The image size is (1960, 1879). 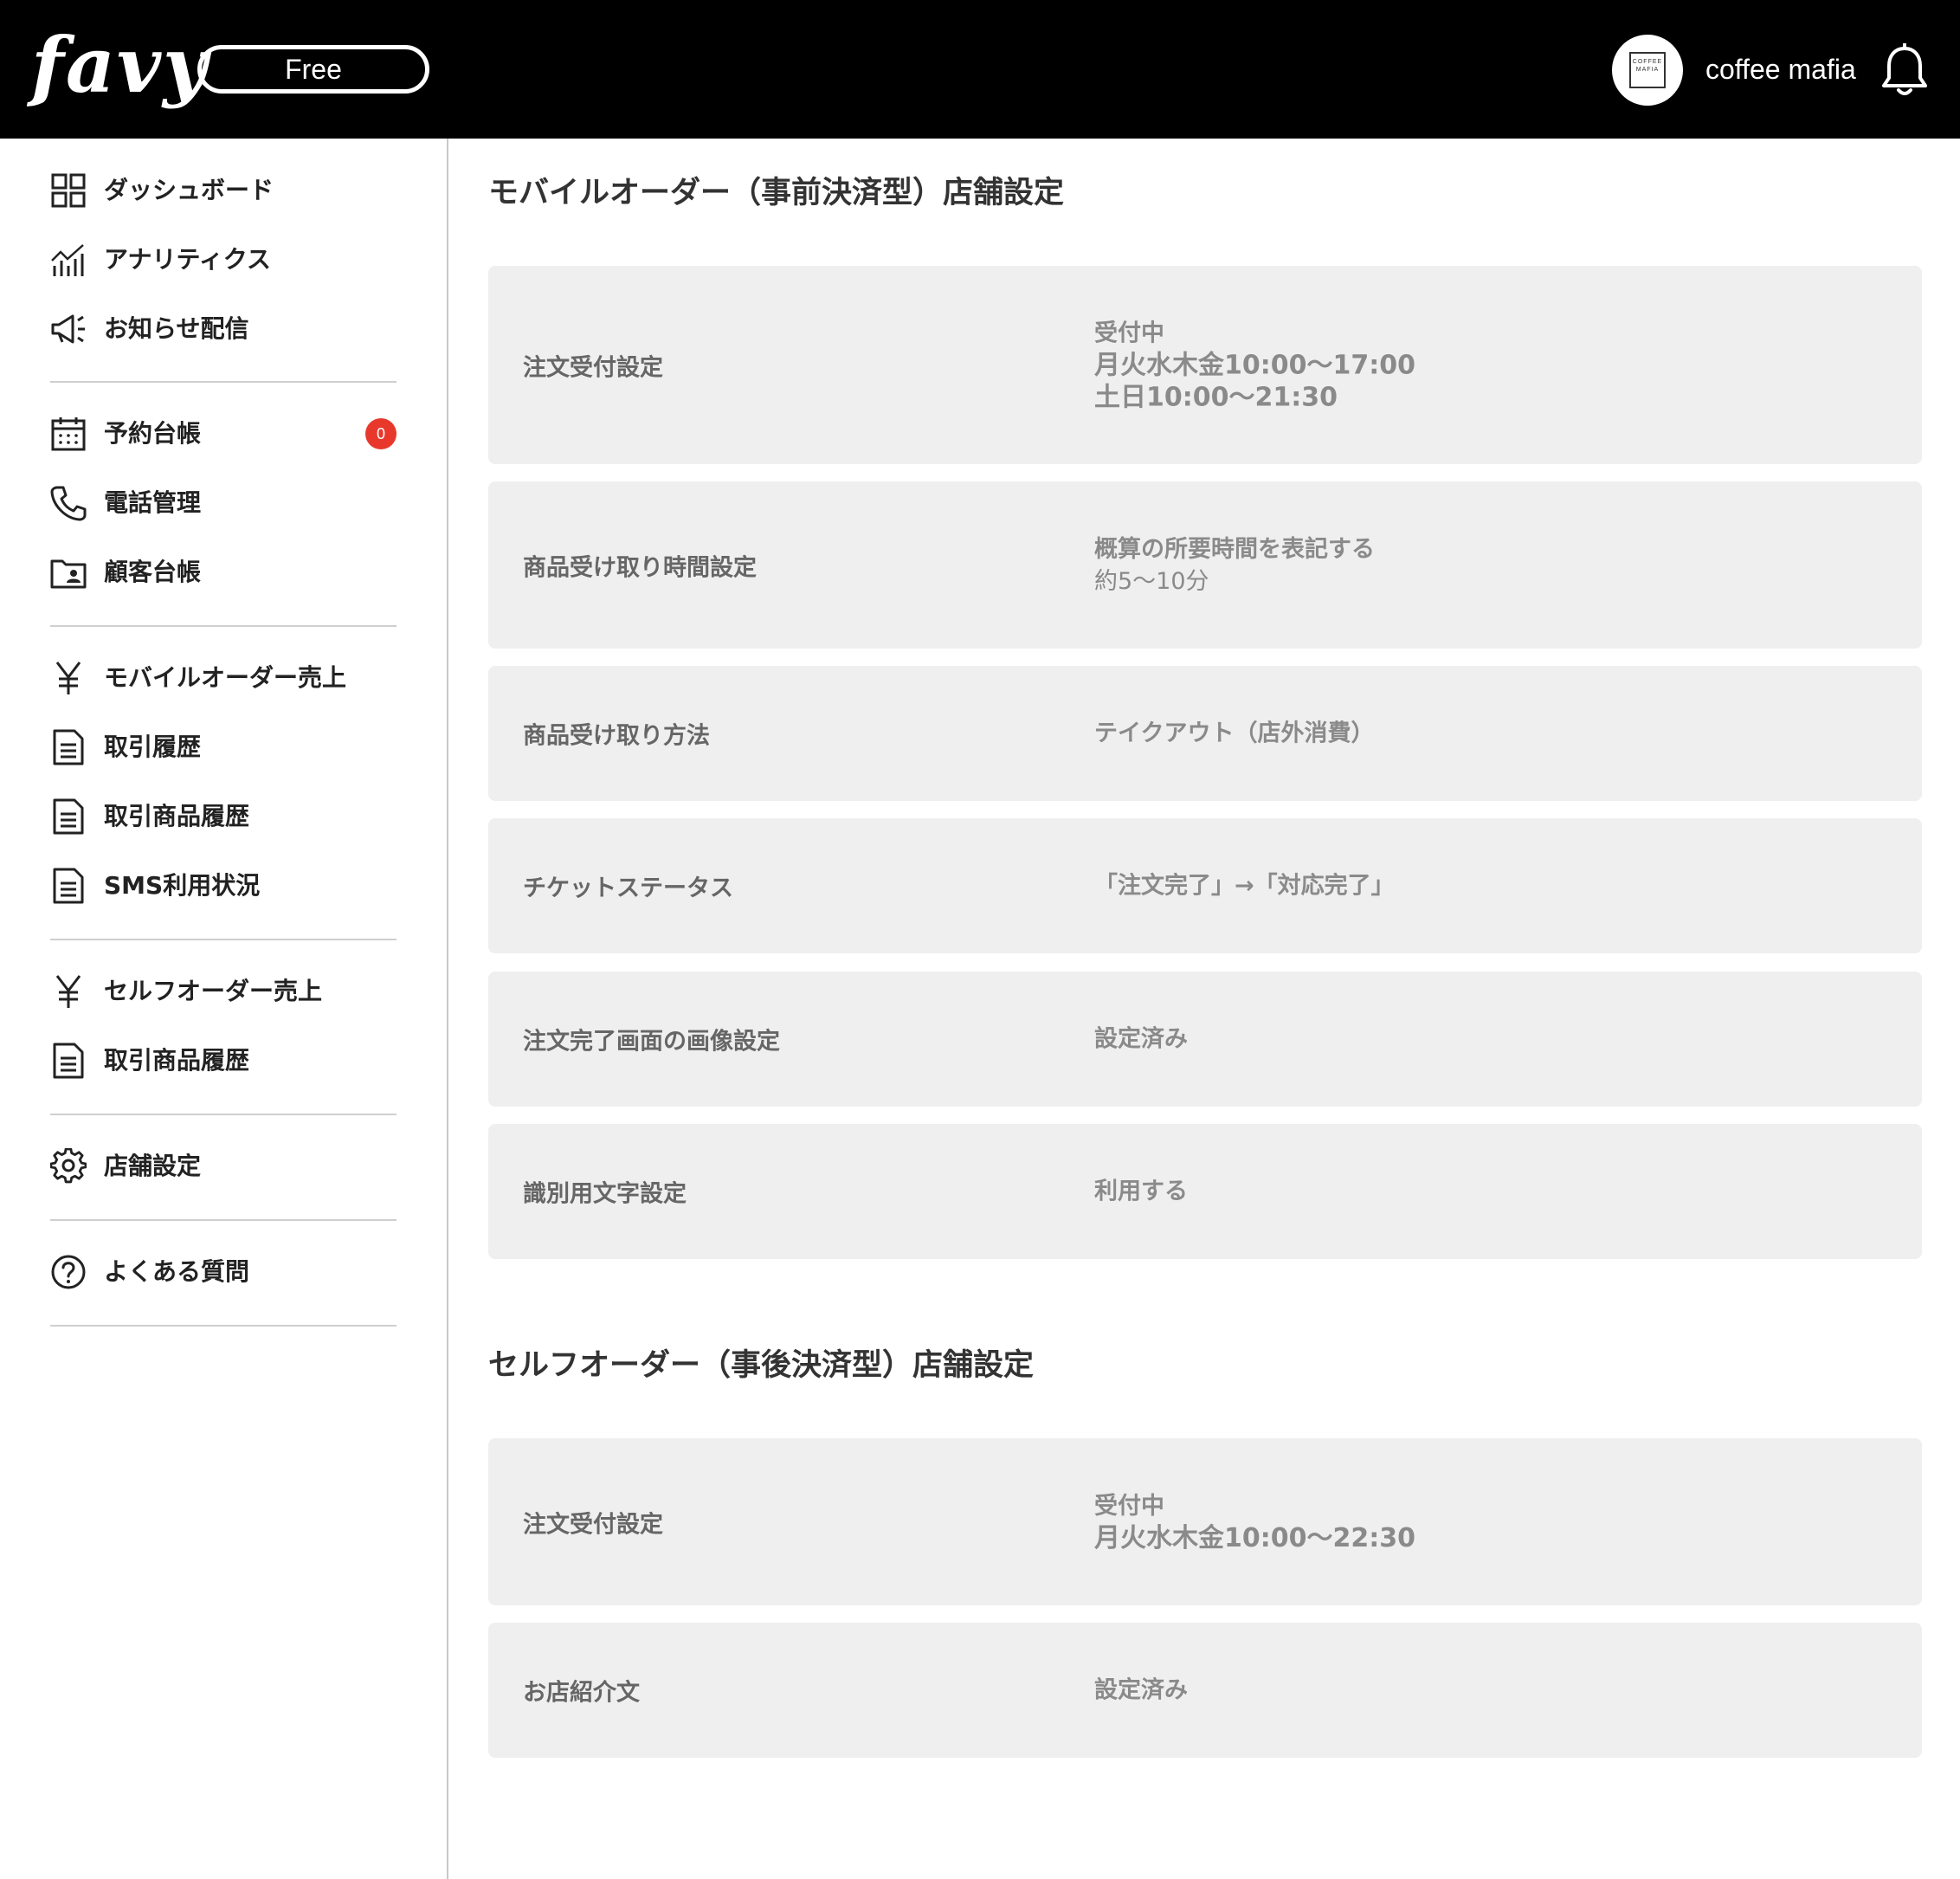 I want to click on plan-badge: Free, so click(x=313, y=70).